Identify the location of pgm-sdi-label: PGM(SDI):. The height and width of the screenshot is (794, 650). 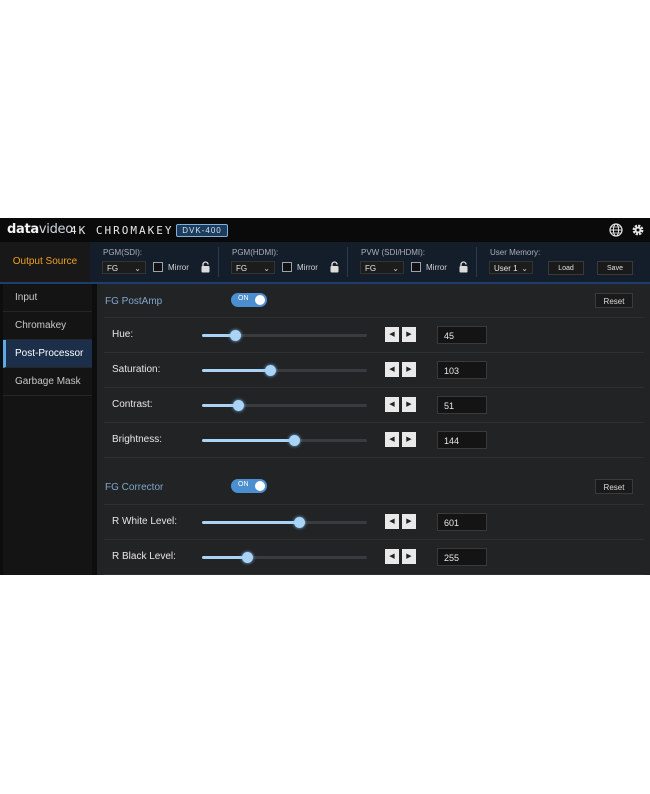
(123, 252).